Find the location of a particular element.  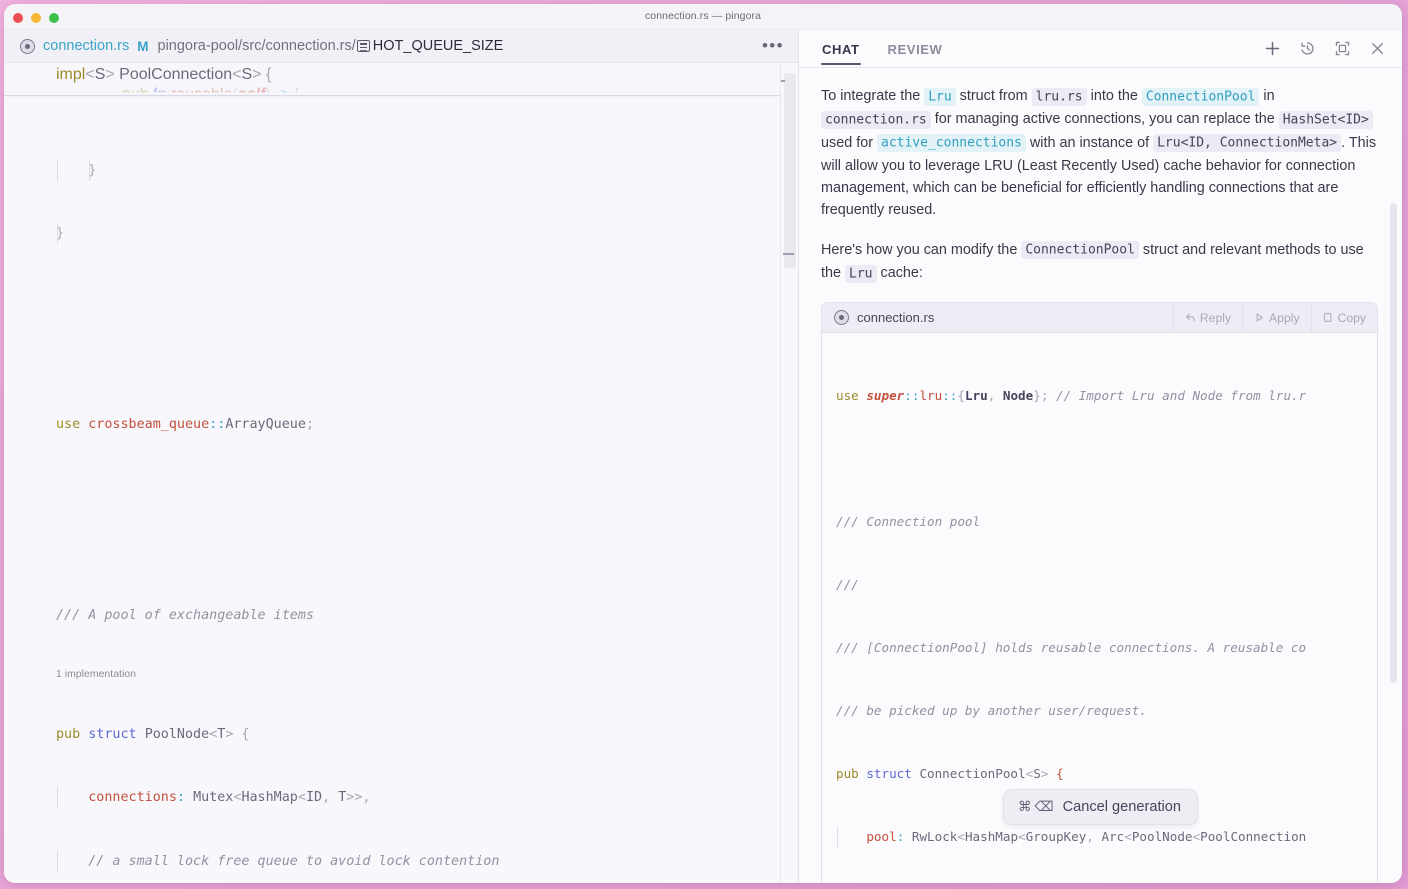

constant-symbol-icon is located at coordinates (363, 46).